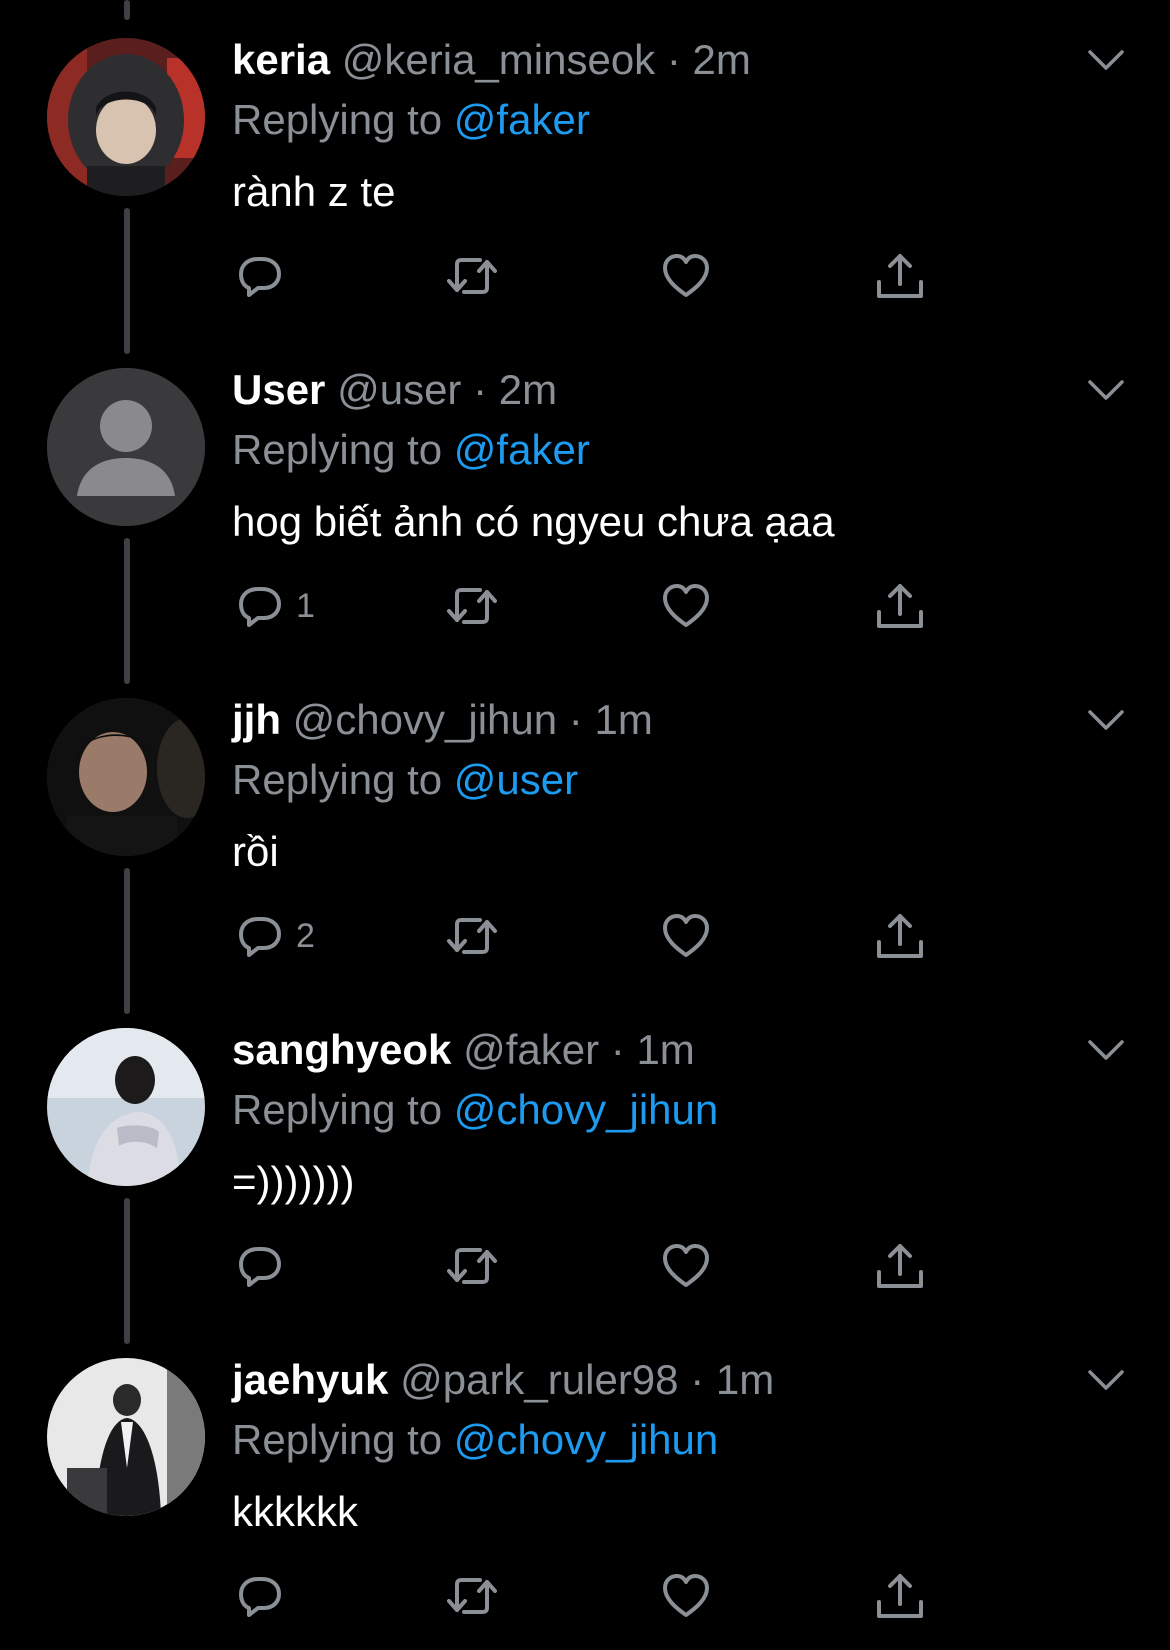 The image size is (1170, 1650). I want to click on display-name: jjh, so click(256, 719).